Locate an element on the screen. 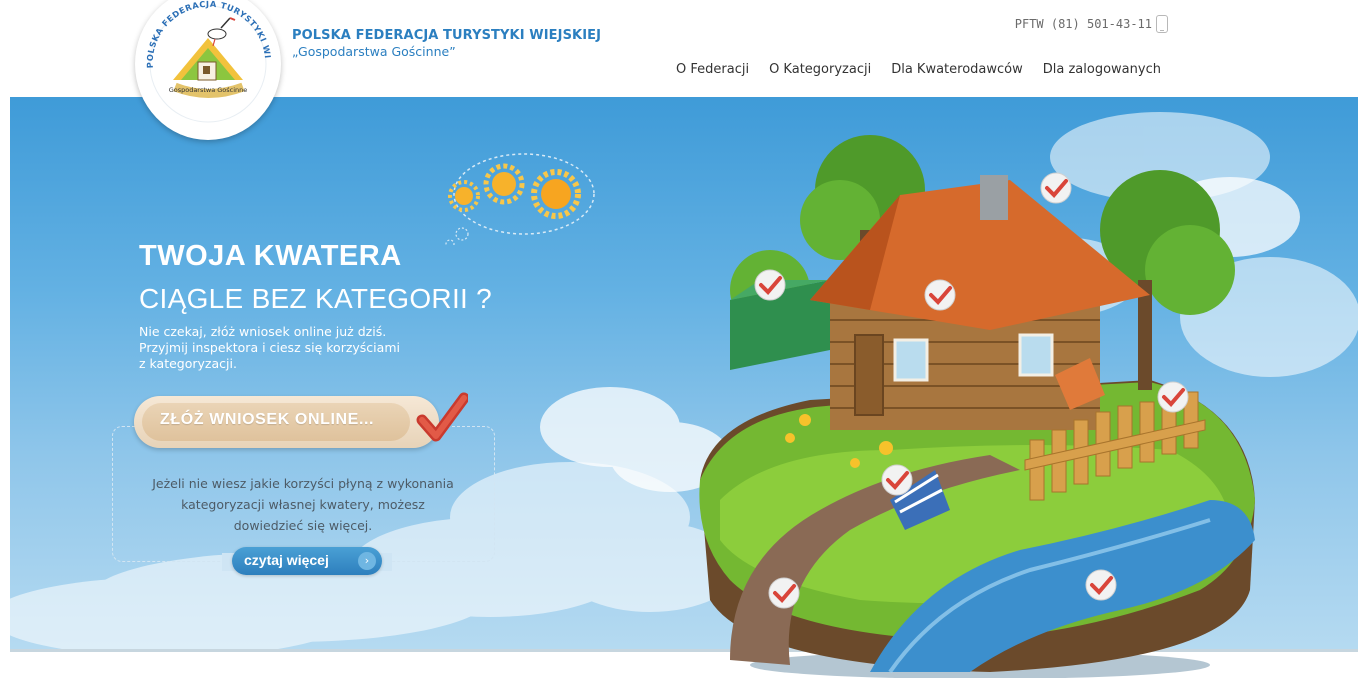 This screenshot has height=678, width=1358. logo-bottom-text: Gospodarstwa Gościnne is located at coordinates (208, 90).